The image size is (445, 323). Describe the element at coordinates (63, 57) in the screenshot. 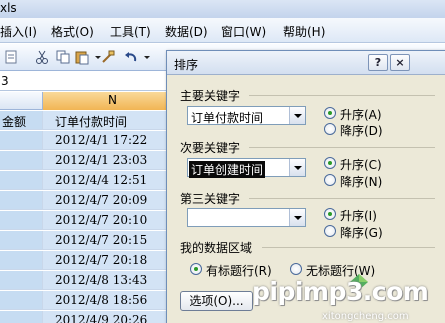

I see `copy-icon` at that location.